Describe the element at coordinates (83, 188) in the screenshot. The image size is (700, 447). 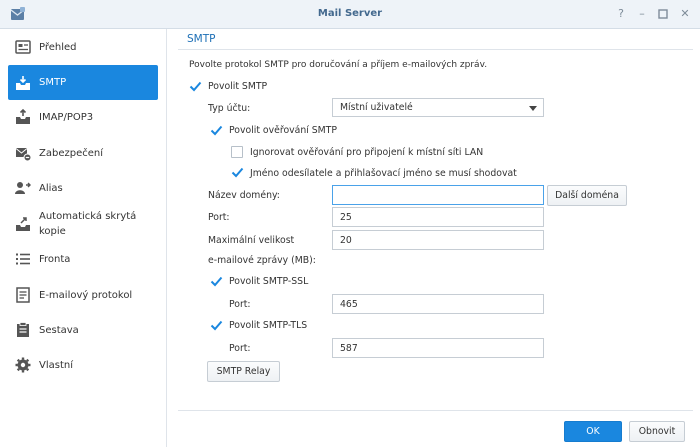
I see `sidebar-item-alias: Alias` at that location.